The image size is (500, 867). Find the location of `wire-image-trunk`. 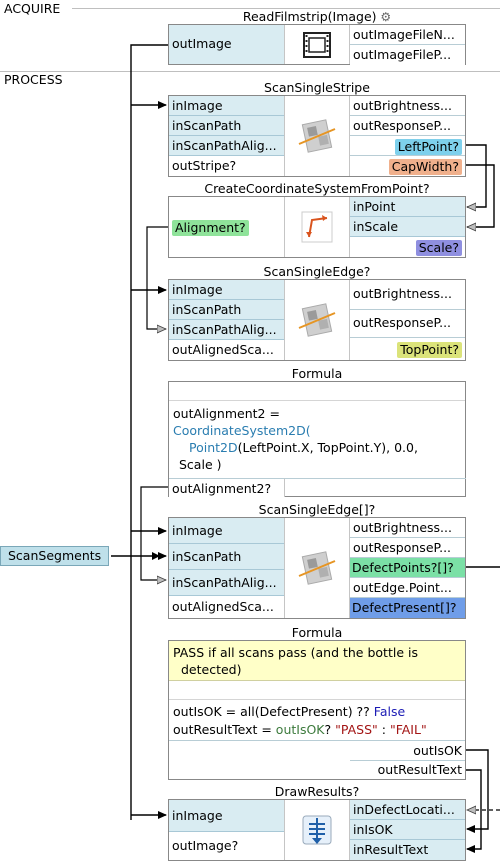

wire-image-trunk is located at coordinates (149, 432).